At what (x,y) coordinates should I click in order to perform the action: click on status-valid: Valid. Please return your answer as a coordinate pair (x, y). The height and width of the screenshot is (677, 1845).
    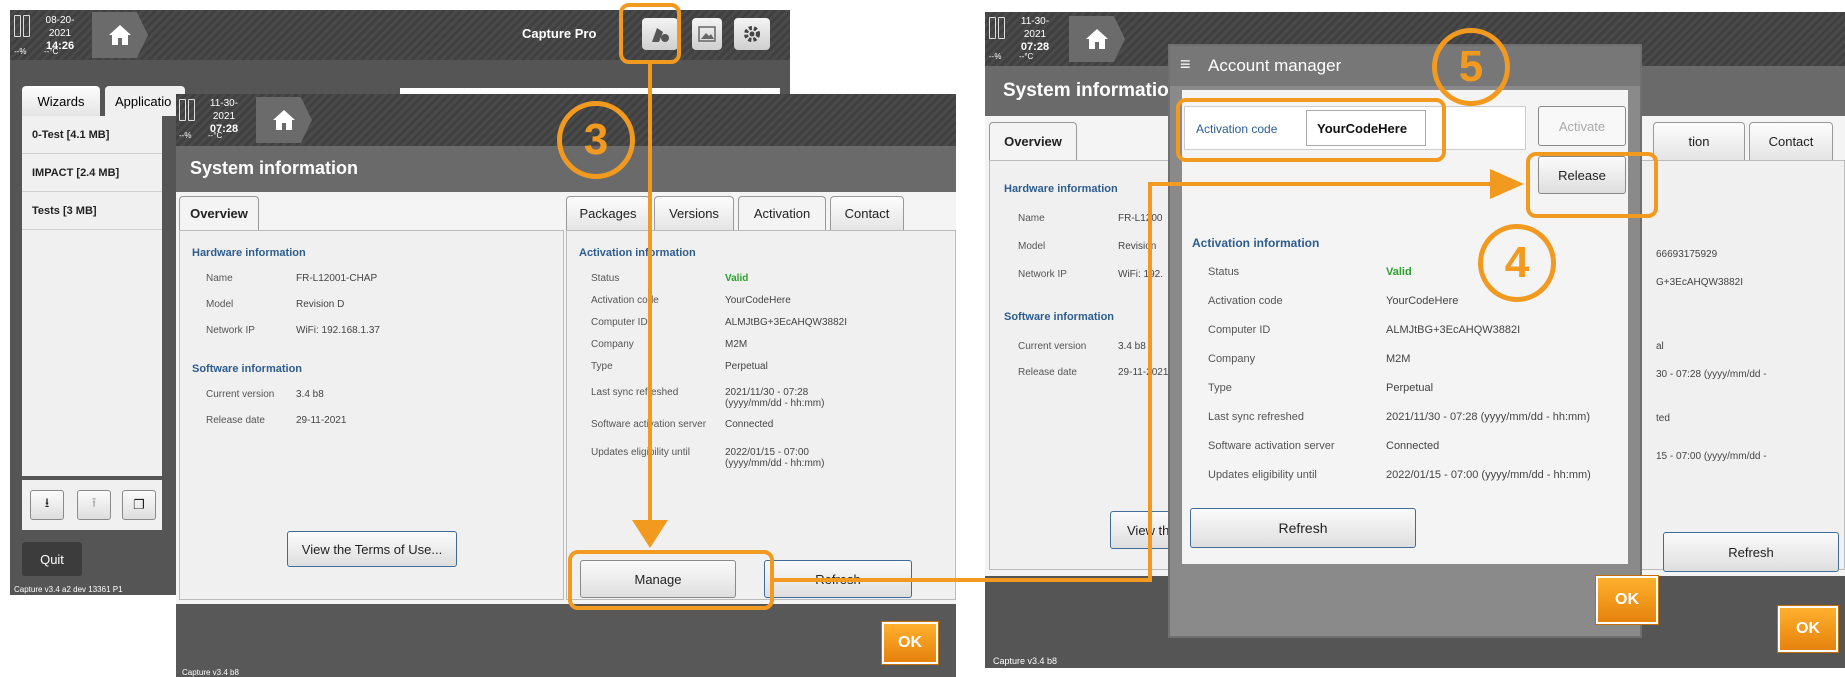
    Looking at the image, I should click on (737, 278).